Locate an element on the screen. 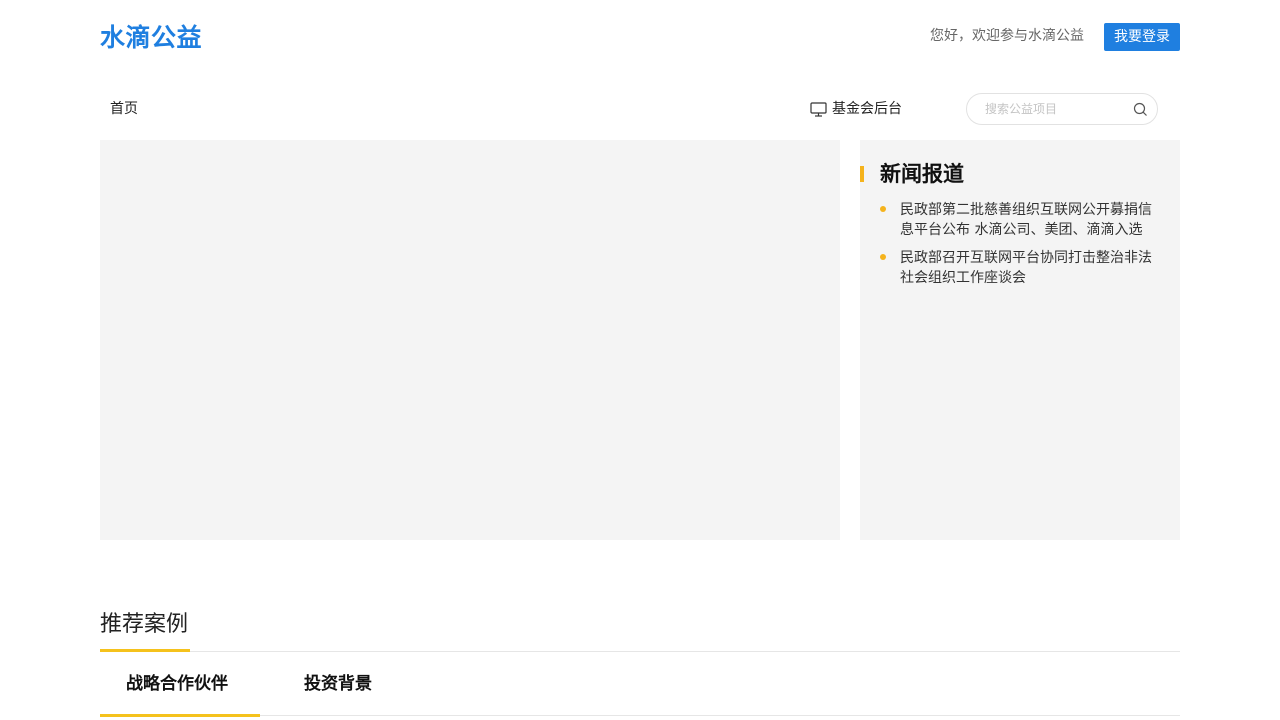  tab-strategic-partners: 战略合作伙伴 is located at coordinates (177, 684).